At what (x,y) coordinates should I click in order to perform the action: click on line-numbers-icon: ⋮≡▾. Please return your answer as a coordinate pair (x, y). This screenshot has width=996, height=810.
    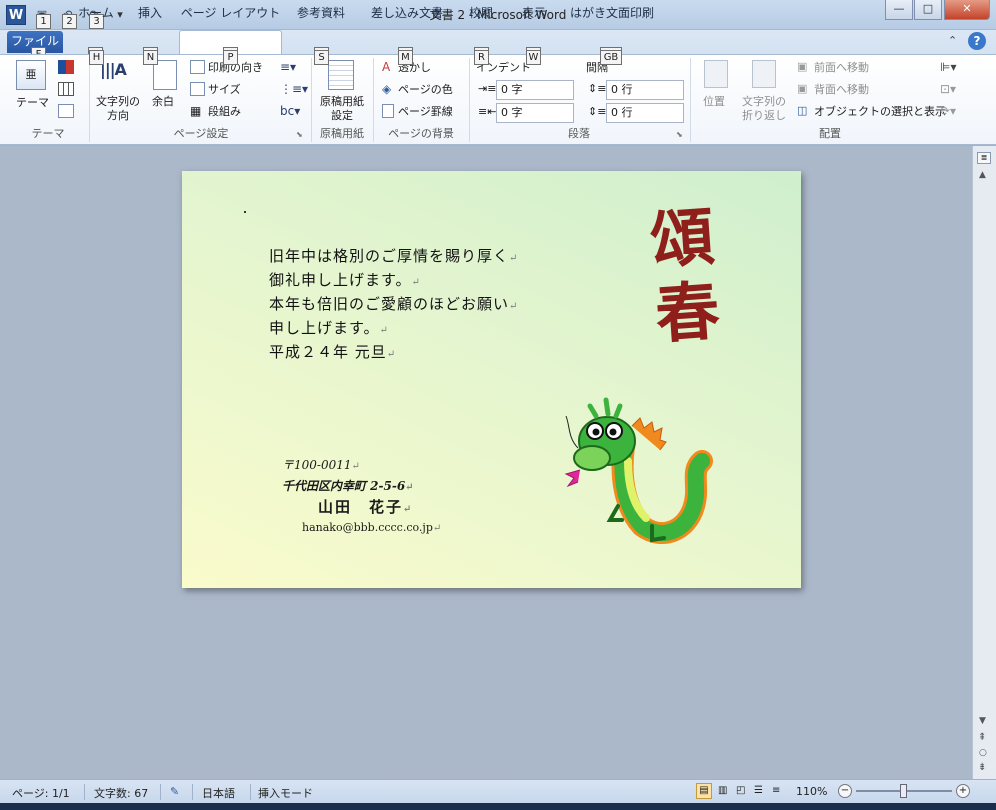
    Looking at the image, I should click on (294, 89).